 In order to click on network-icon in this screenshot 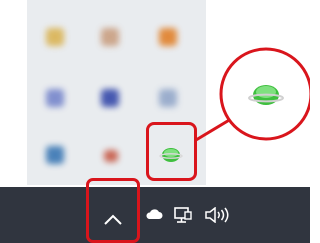, I will do `click(183, 215)`.